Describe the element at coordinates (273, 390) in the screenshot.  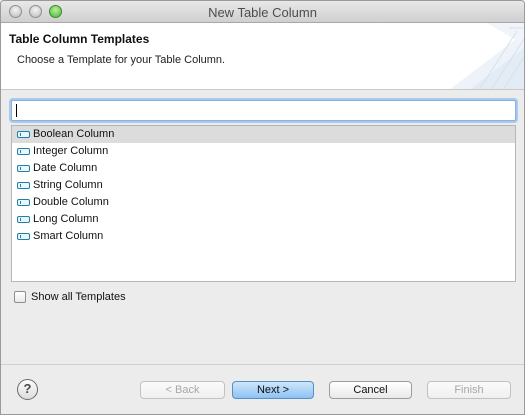
I see `next-button: Next >` at that location.